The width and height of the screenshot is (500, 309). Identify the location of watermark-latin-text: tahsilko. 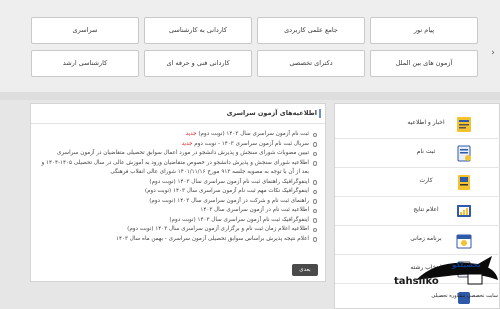
(416, 281).